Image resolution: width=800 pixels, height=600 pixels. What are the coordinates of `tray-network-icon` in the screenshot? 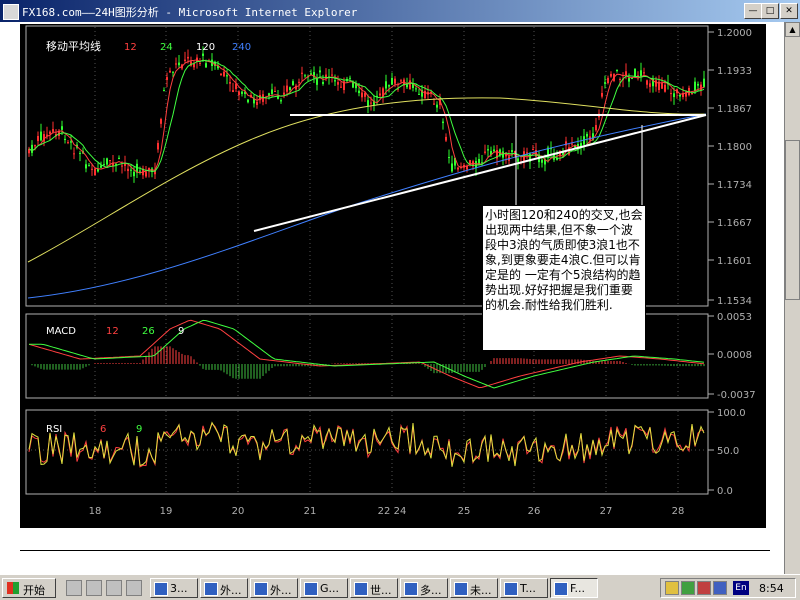 It's located at (672, 588).